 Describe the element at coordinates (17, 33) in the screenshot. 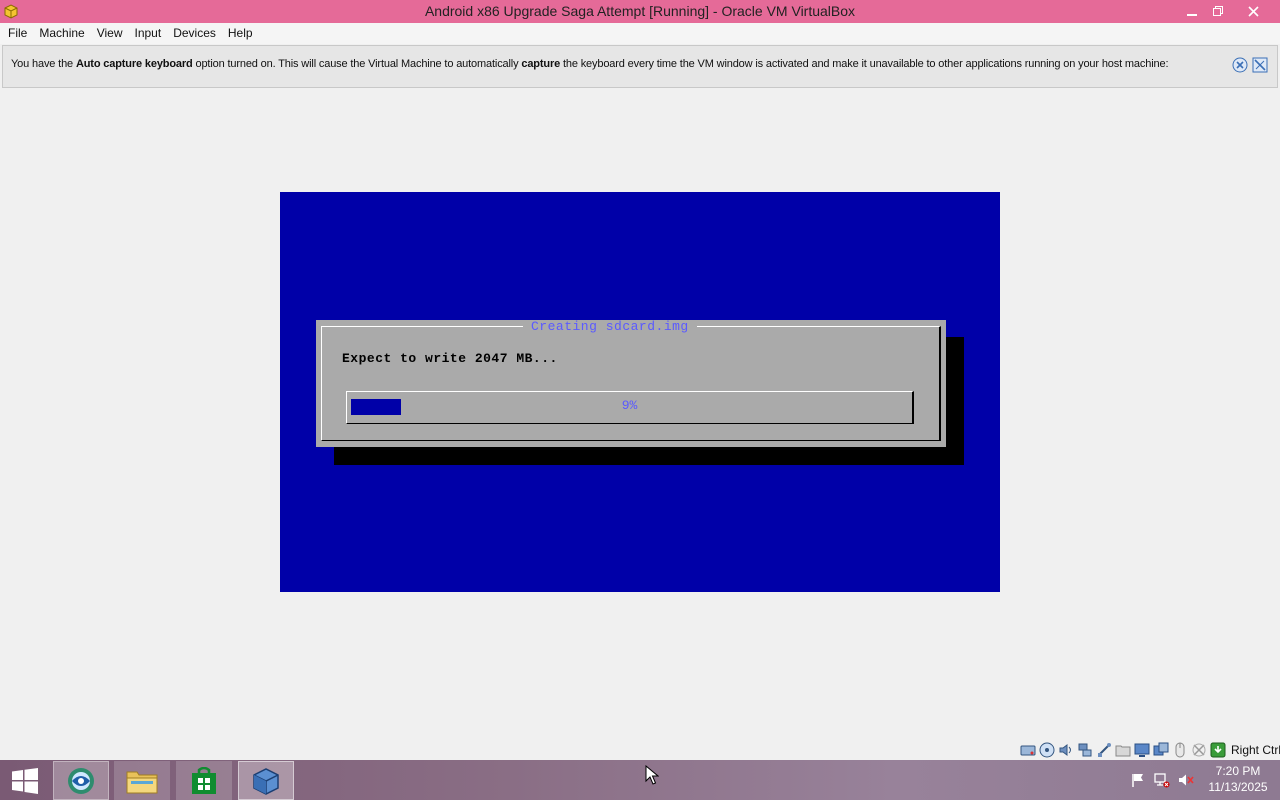

I see `menu-file: File` at that location.